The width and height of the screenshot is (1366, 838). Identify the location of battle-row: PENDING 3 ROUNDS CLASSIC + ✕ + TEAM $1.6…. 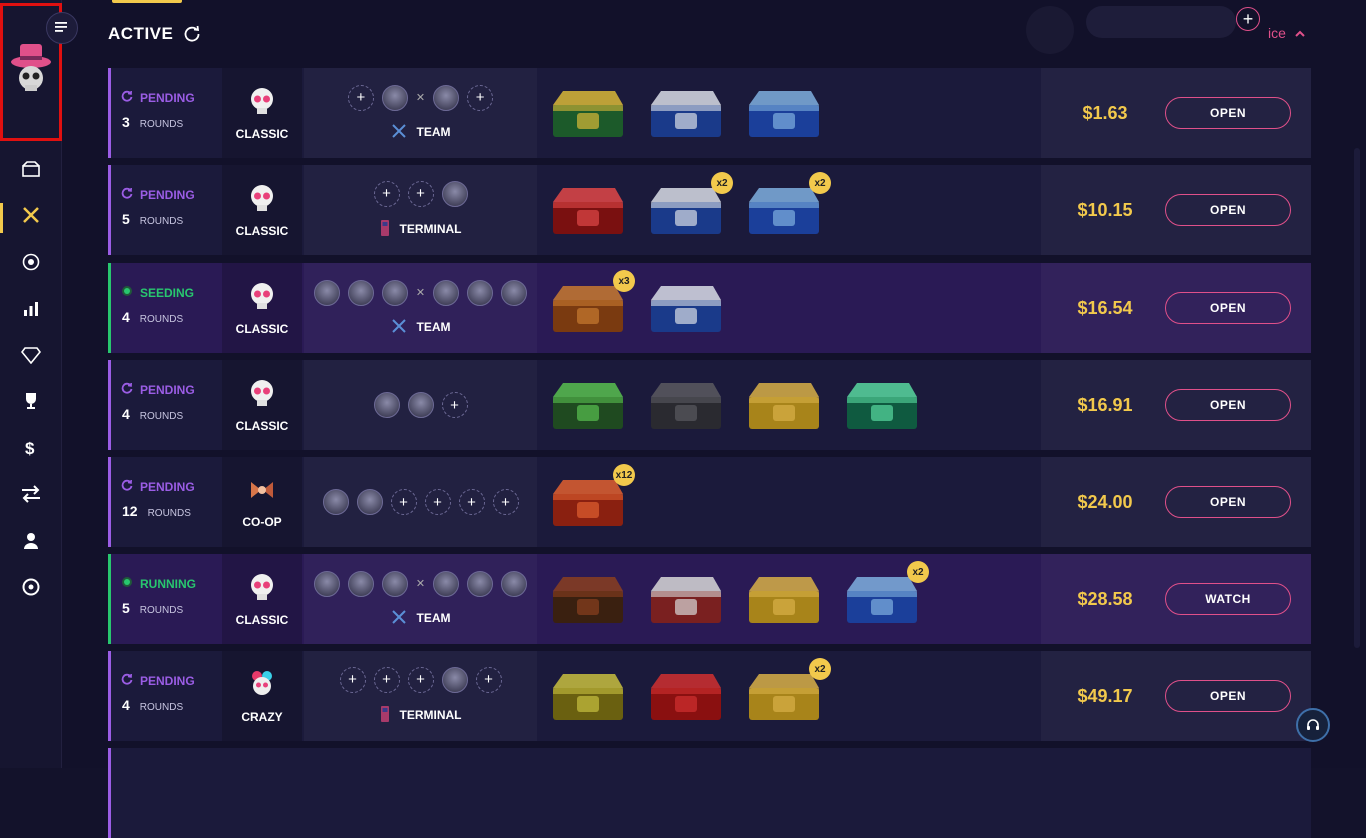
(709, 113).